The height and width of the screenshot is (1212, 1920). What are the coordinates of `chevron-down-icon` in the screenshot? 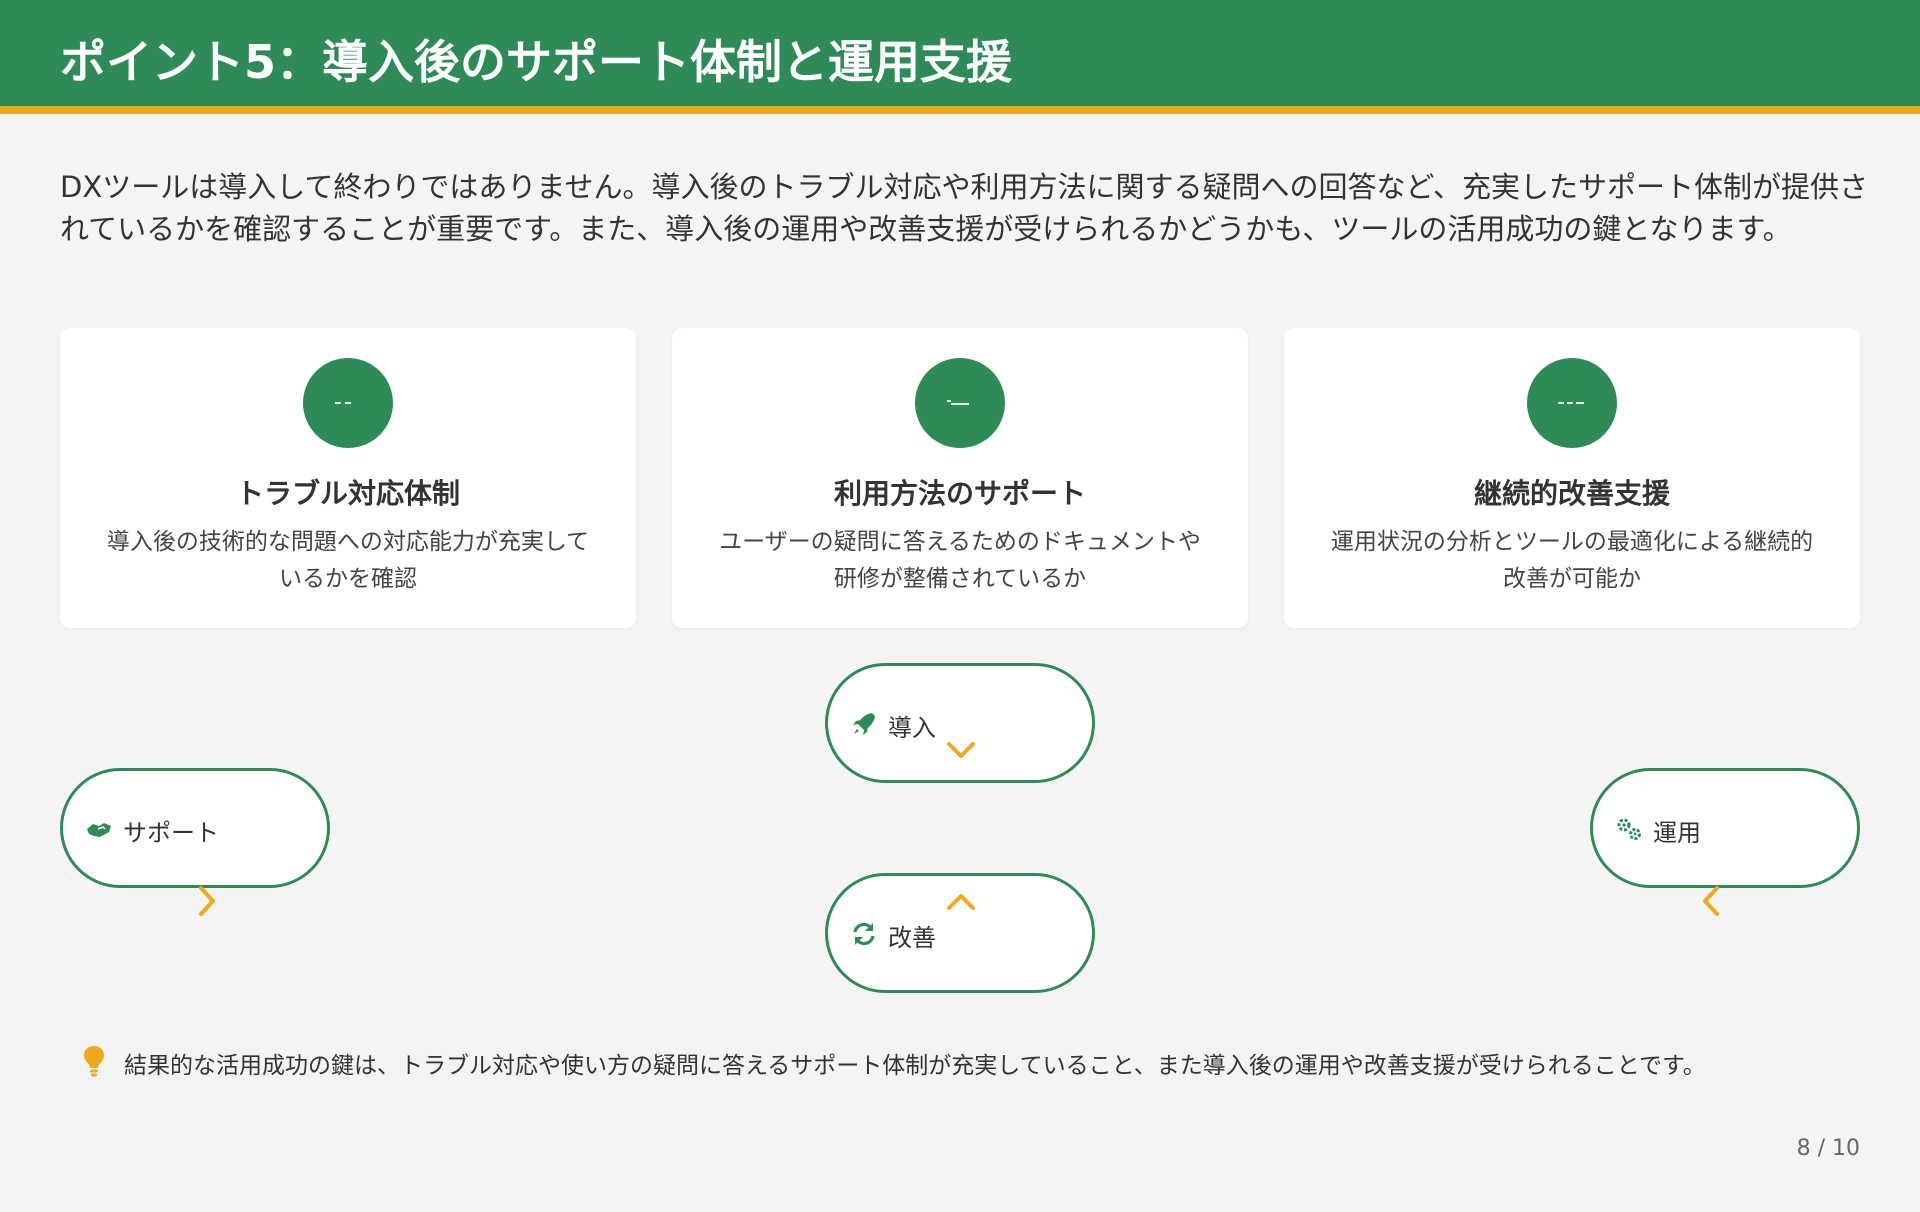 It's located at (961, 750).